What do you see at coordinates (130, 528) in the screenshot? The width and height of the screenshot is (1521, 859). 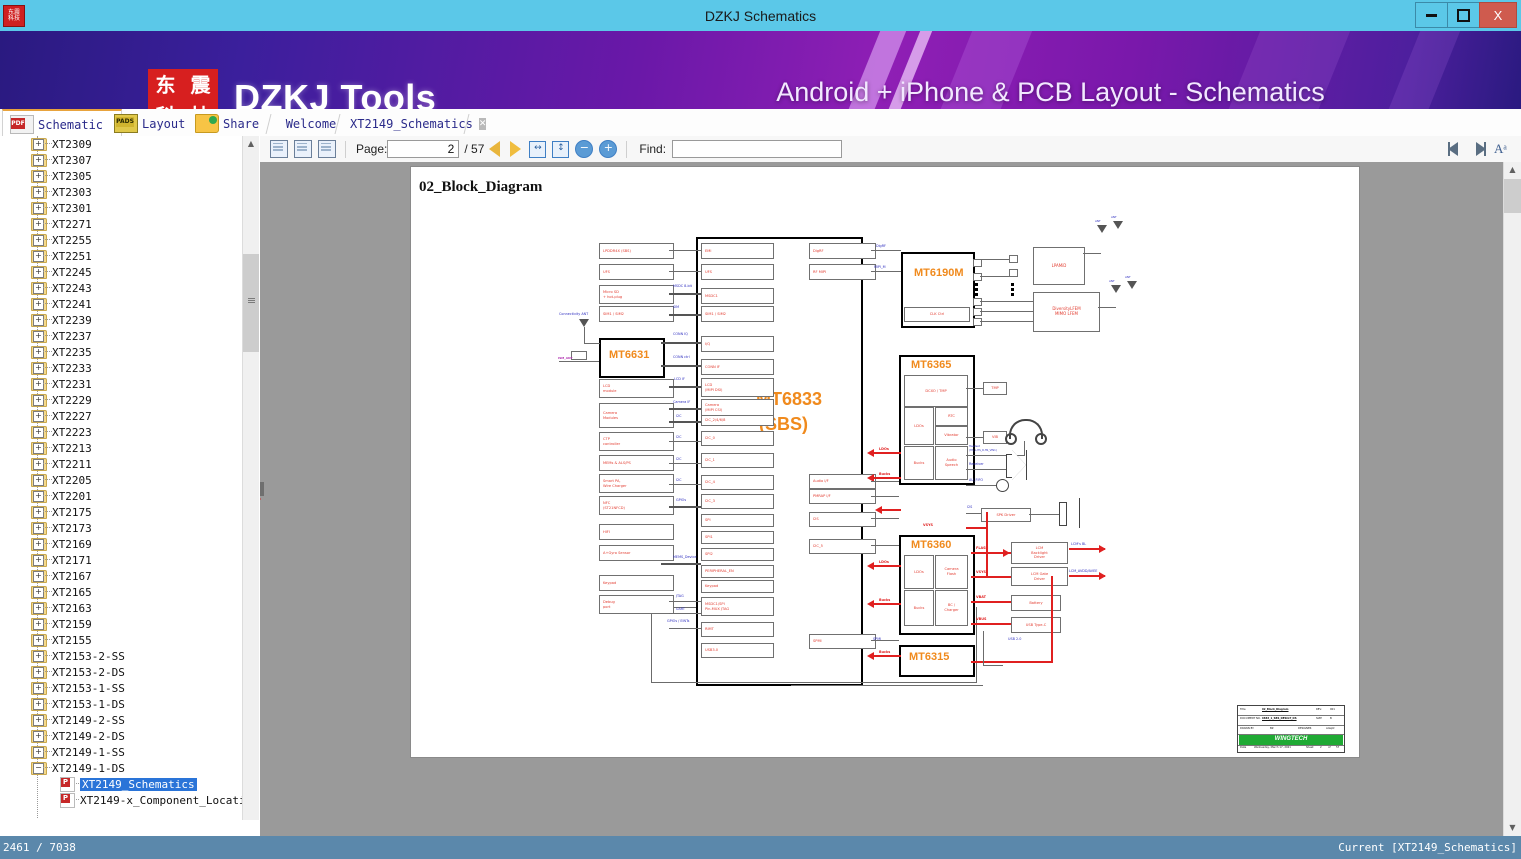 I see `tree-folder-row: + XT2173` at bounding box center [130, 528].